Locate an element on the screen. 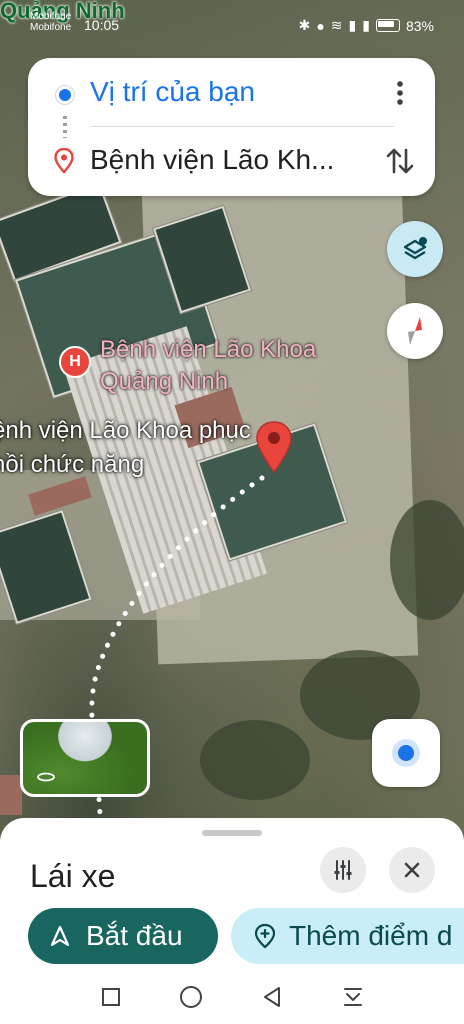 The height and width of the screenshot is (1024, 464). layers-icon is located at coordinates (415, 248).